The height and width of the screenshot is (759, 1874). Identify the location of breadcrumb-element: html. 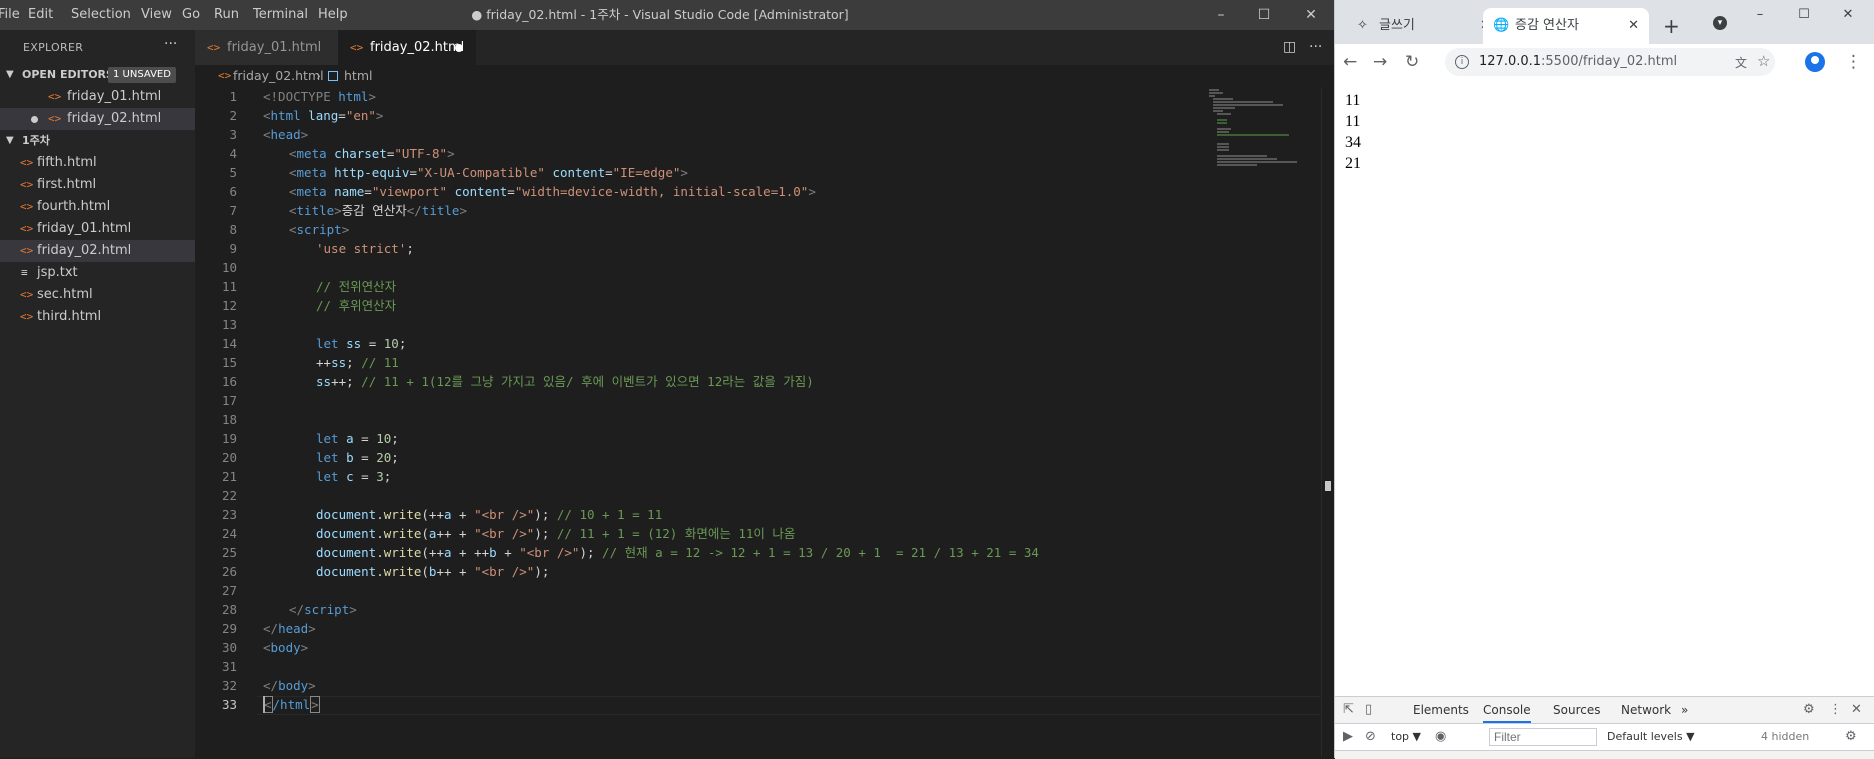
(358, 76).